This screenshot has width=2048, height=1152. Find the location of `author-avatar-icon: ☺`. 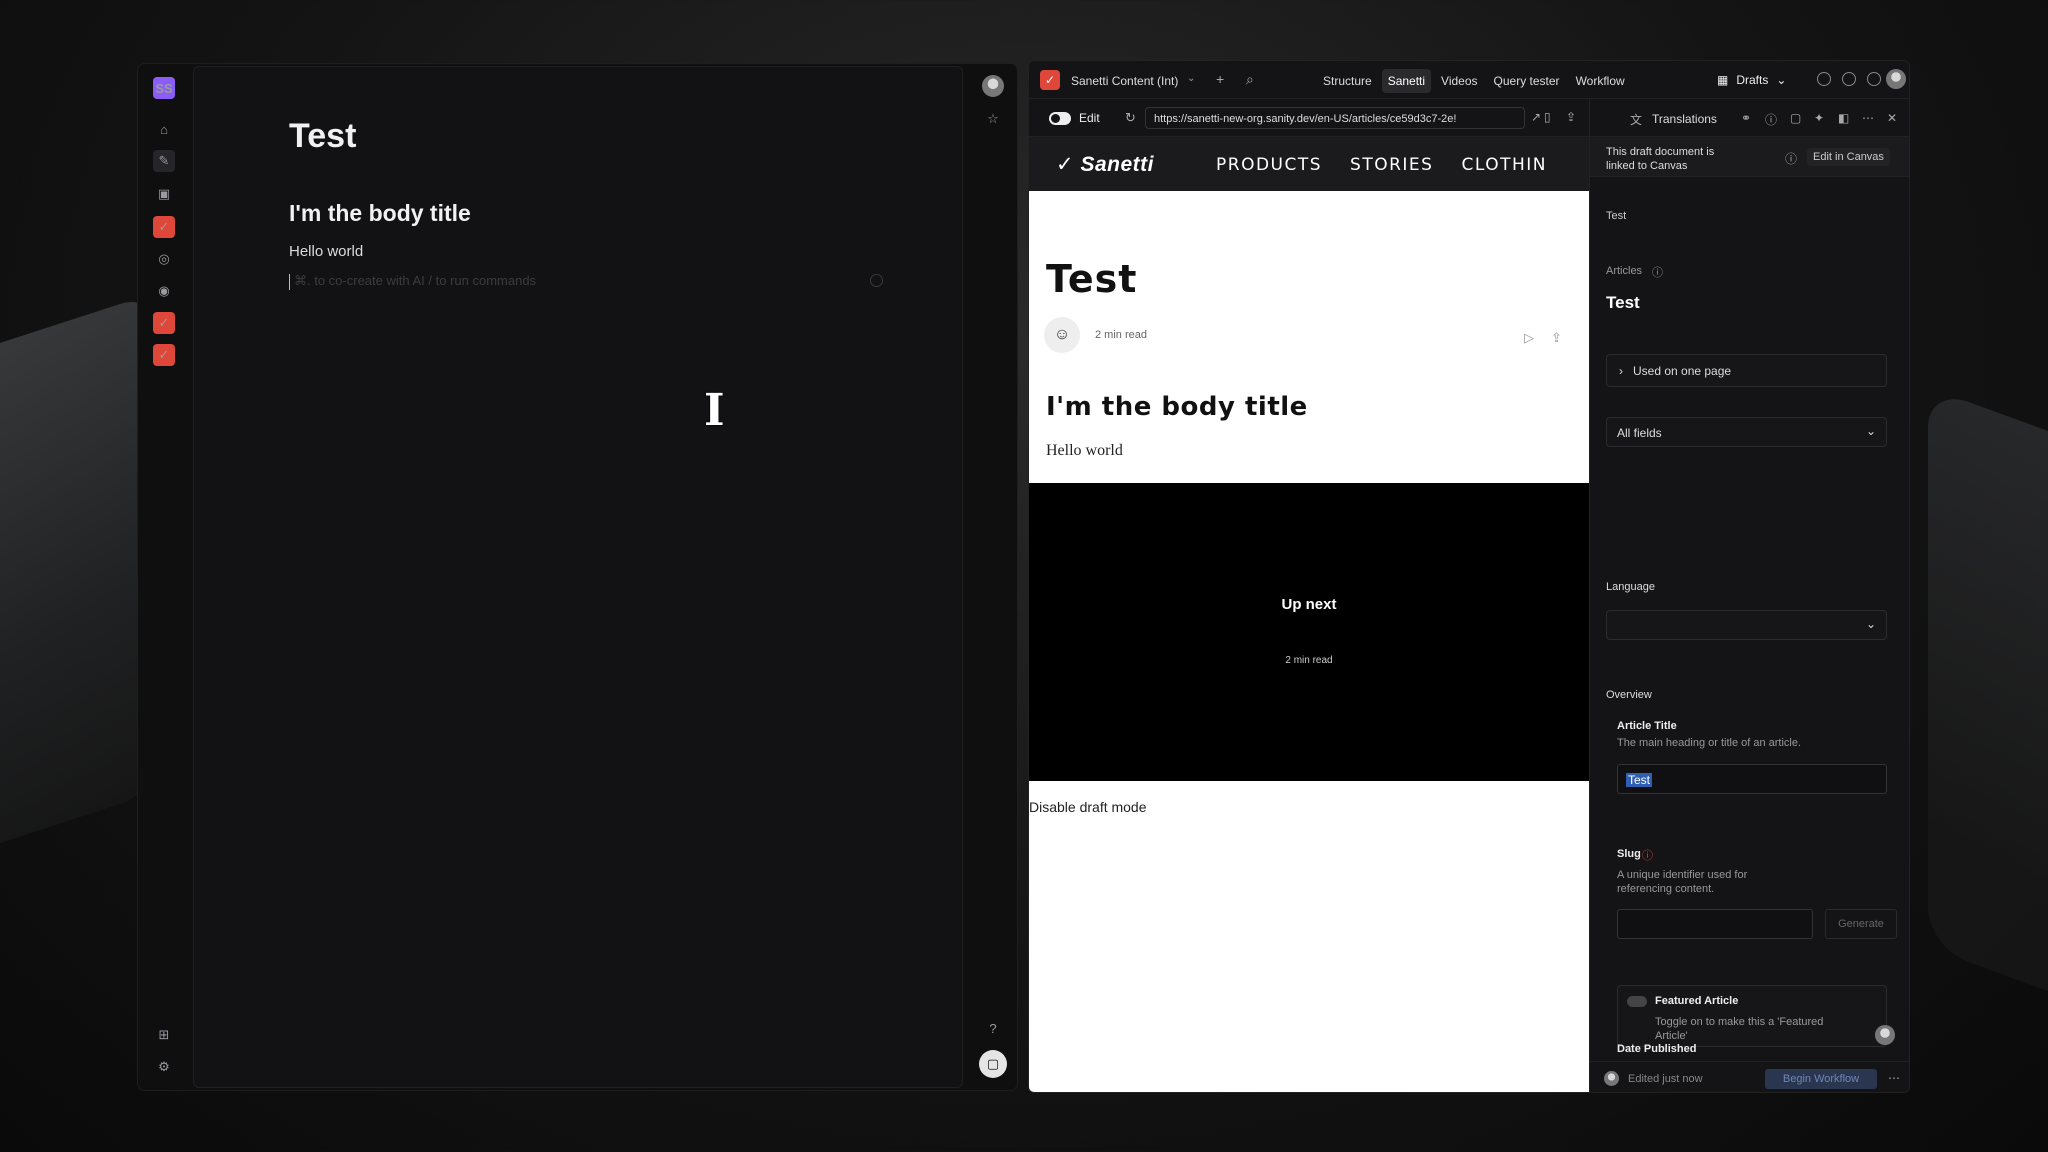

author-avatar-icon: ☺ is located at coordinates (1062, 335).